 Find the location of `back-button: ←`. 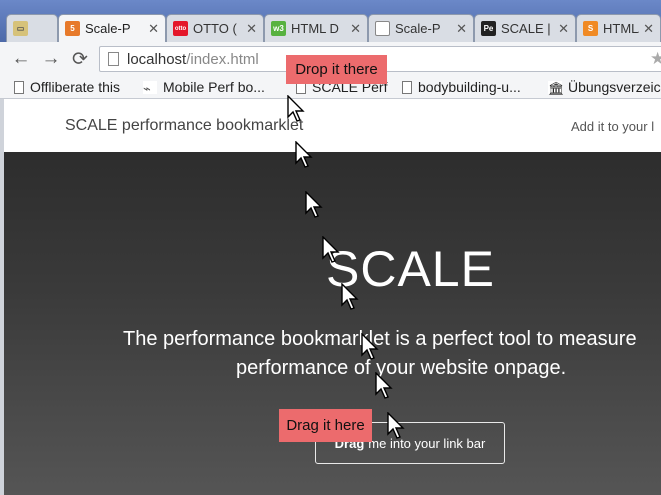

back-button: ← is located at coordinates (21, 59).